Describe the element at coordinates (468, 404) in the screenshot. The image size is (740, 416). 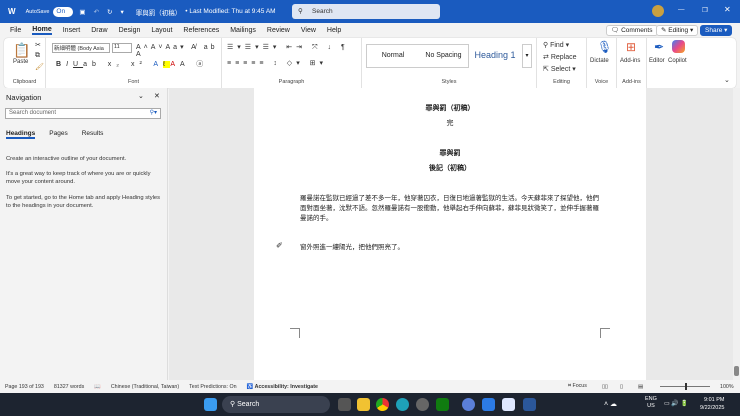
I see `app2-icon` at that location.